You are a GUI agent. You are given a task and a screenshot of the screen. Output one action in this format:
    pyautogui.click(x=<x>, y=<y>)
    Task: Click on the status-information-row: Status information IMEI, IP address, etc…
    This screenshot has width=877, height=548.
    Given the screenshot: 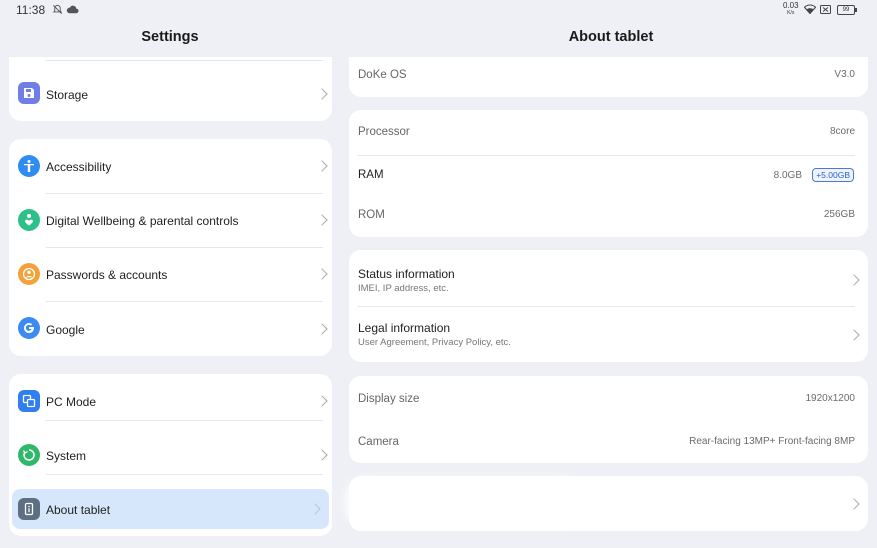 What is the action you would take?
    pyautogui.click(x=608, y=278)
    